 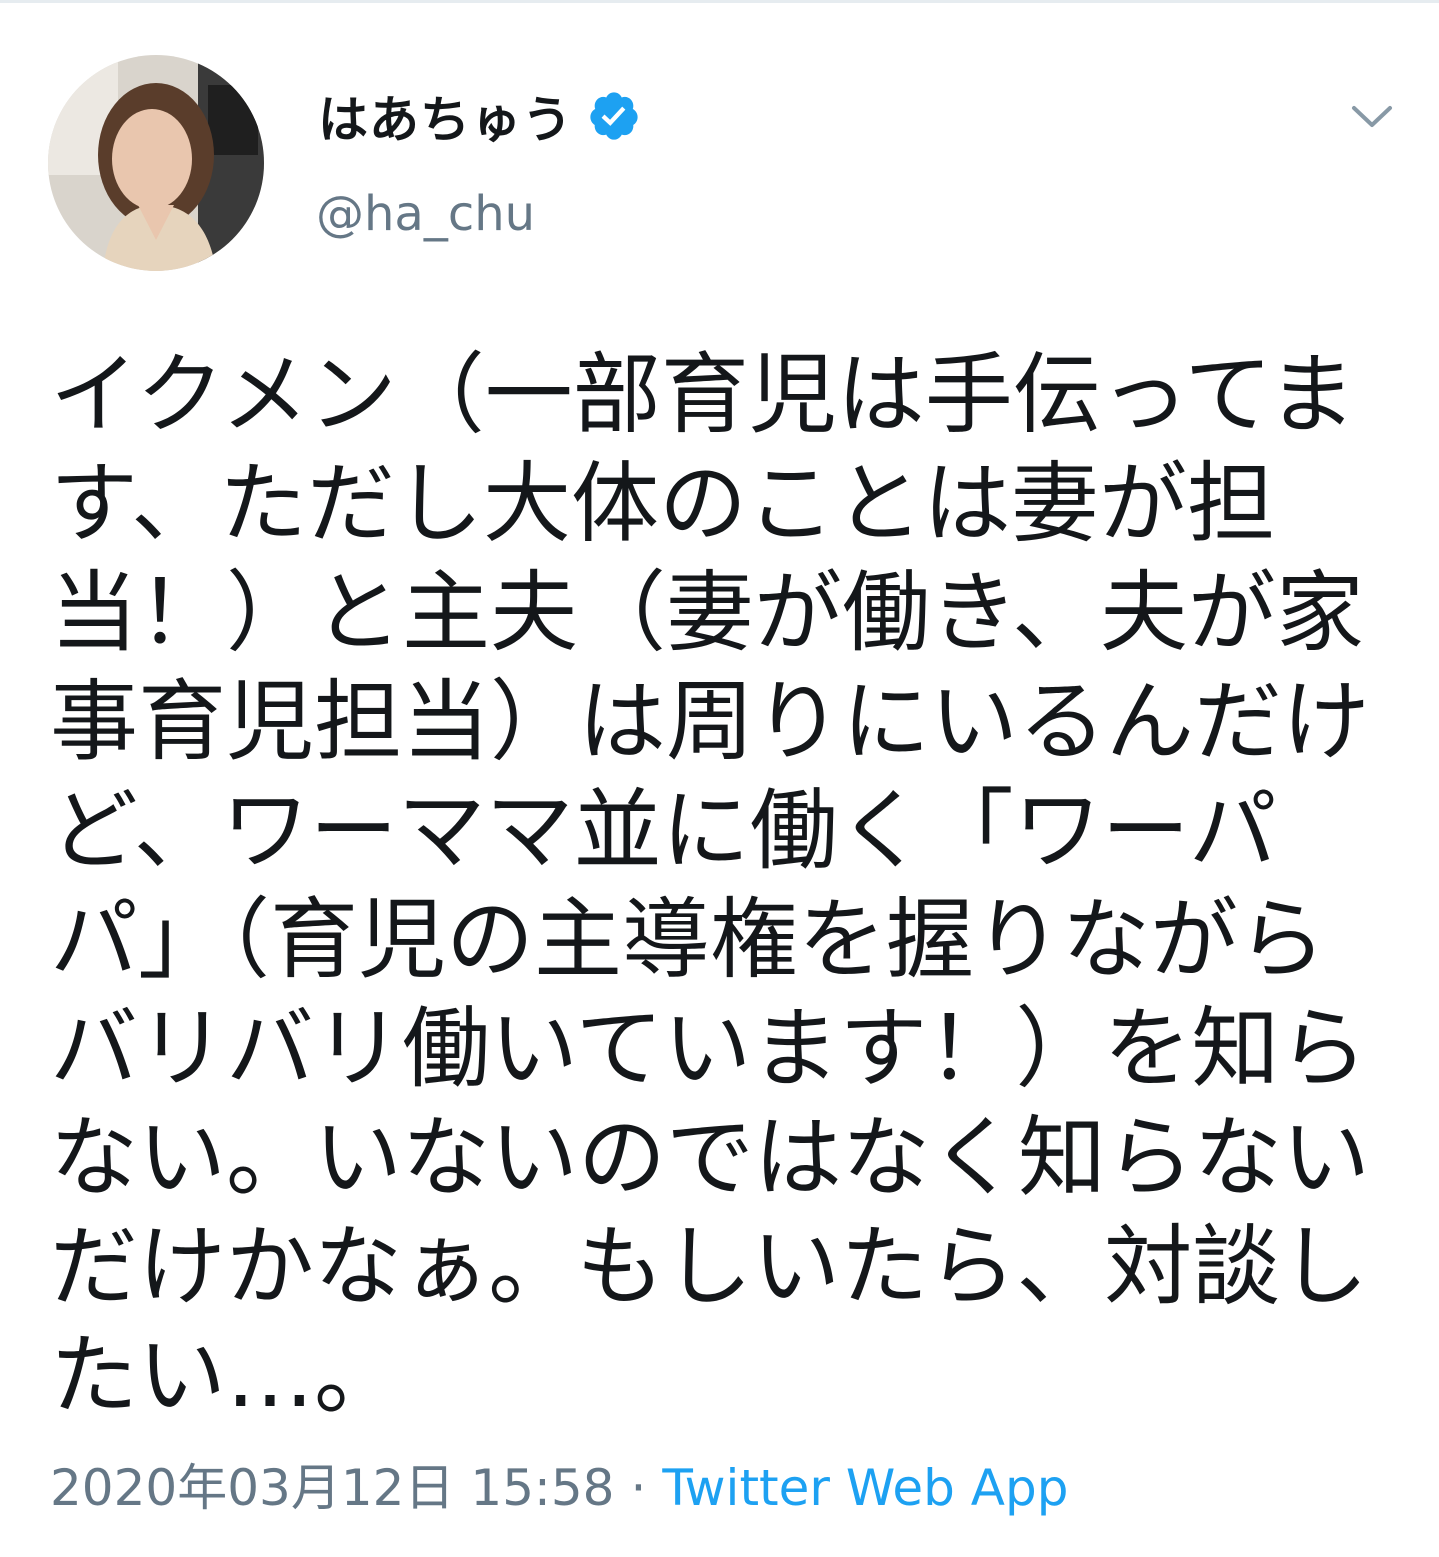 What do you see at coordinates (688, 939) in the screenshot?
I see `tweet-text-line: パ」（育児の主導権を握りながら` at bounding box center [688, 939].